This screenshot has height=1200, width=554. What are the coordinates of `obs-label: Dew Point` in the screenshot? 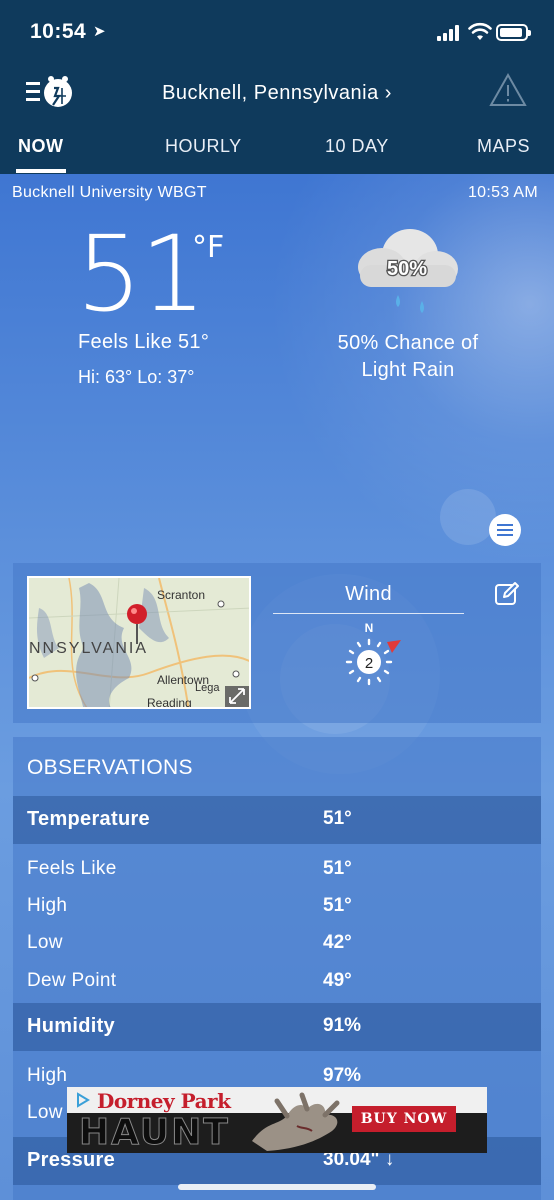 It's located at (72, 980).